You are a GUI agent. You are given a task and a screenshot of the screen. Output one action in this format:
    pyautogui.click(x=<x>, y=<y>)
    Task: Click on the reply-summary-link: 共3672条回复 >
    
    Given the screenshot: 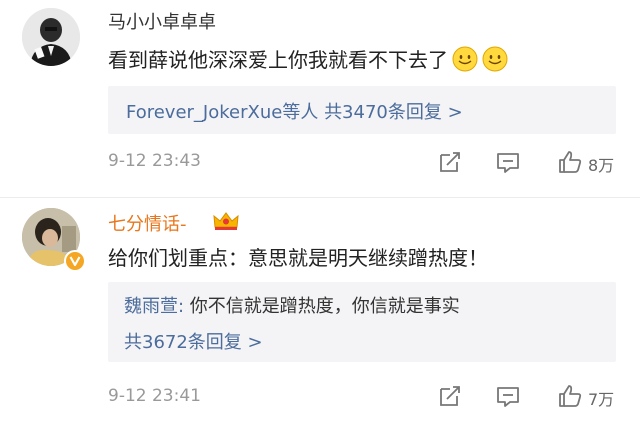 What is the action you would take?
    pyautogui.click(x=193, y=341)
    